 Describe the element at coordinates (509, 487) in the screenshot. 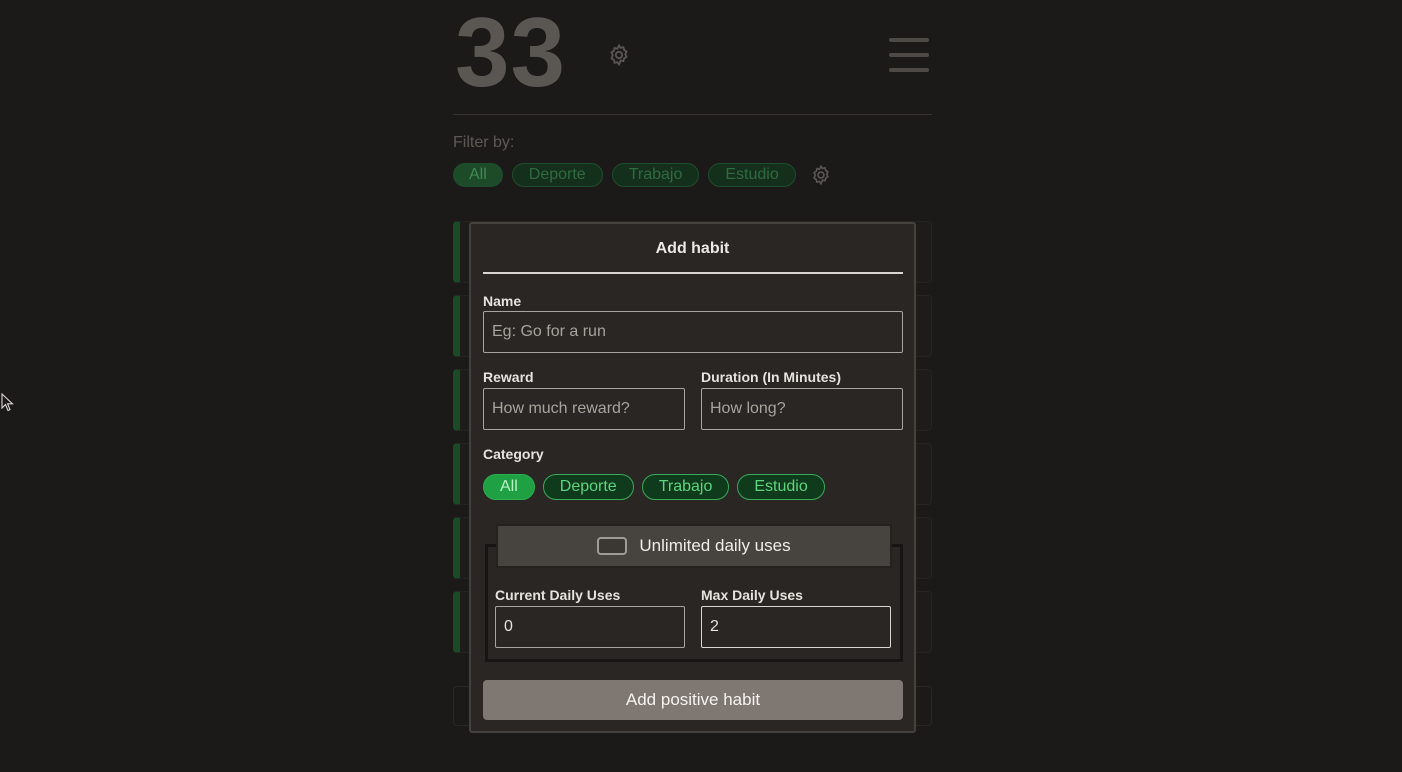

I see `category-pill-all: All` at that location.